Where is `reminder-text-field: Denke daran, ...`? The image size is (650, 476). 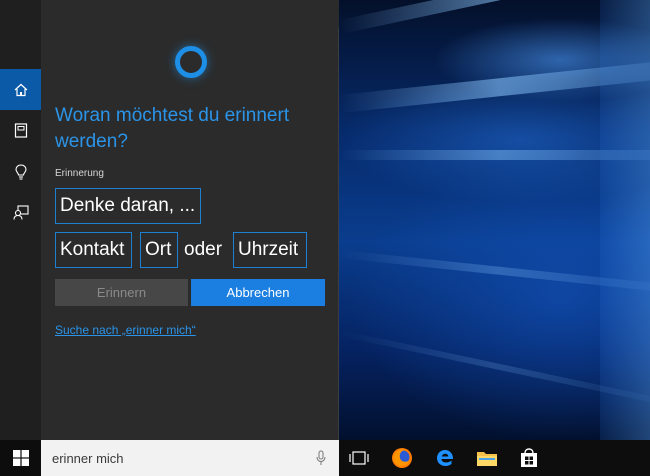
reminder-text-field: Denke daran, ... is located at coordinates (128, 206).